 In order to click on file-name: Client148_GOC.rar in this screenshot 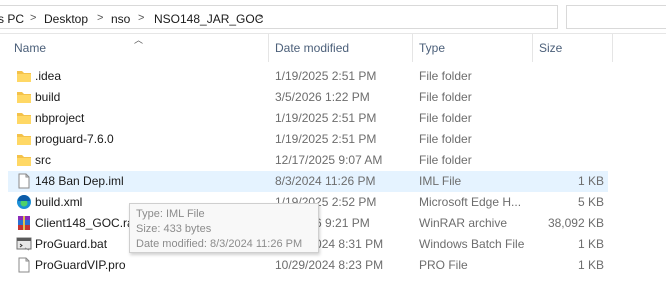, I will do `click(86, 223)`.